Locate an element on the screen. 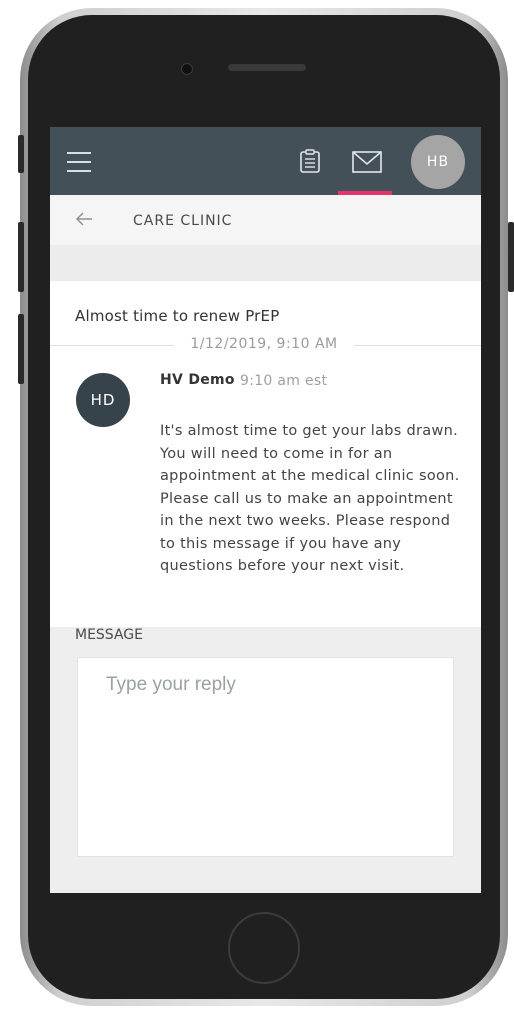 This screenshot has height=1010, width=514. mute-switch is located at coordinates (21, 154).